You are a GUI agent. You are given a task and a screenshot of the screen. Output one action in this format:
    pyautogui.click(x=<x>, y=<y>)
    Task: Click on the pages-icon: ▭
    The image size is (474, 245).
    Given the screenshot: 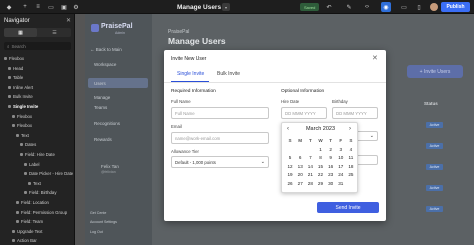 What is the action you would take?
    pyautogui.click(x=51, y=7)
    